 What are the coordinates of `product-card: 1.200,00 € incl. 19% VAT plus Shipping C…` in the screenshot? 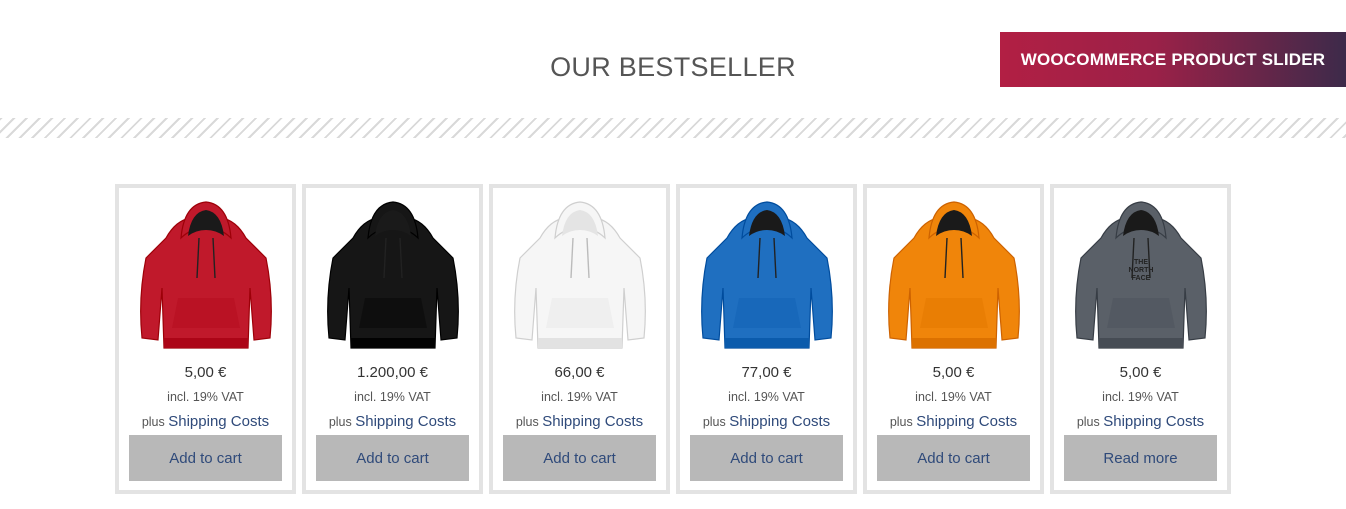 It's located at (392, 339).